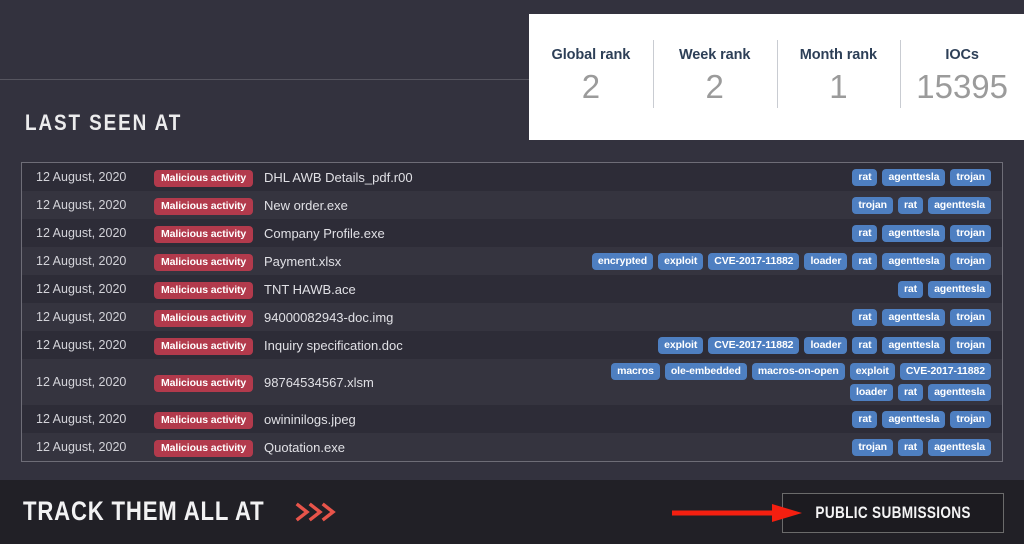  Describe the element at coordinates (414, 177) in the screenshot. I see `row-filename: DHL AWB Details_pdf.r00` at that location.